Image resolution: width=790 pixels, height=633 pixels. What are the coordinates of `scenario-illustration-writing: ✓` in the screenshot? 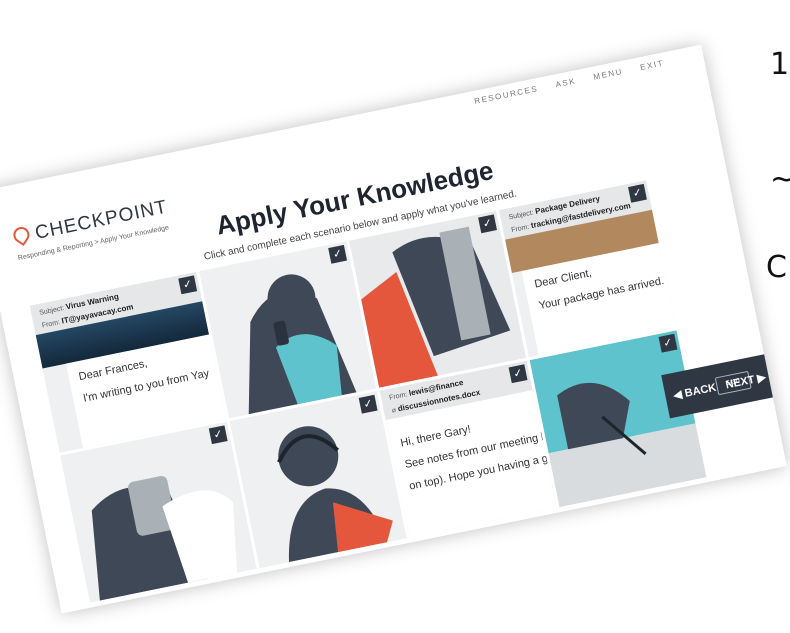 It's located at (618, 419).